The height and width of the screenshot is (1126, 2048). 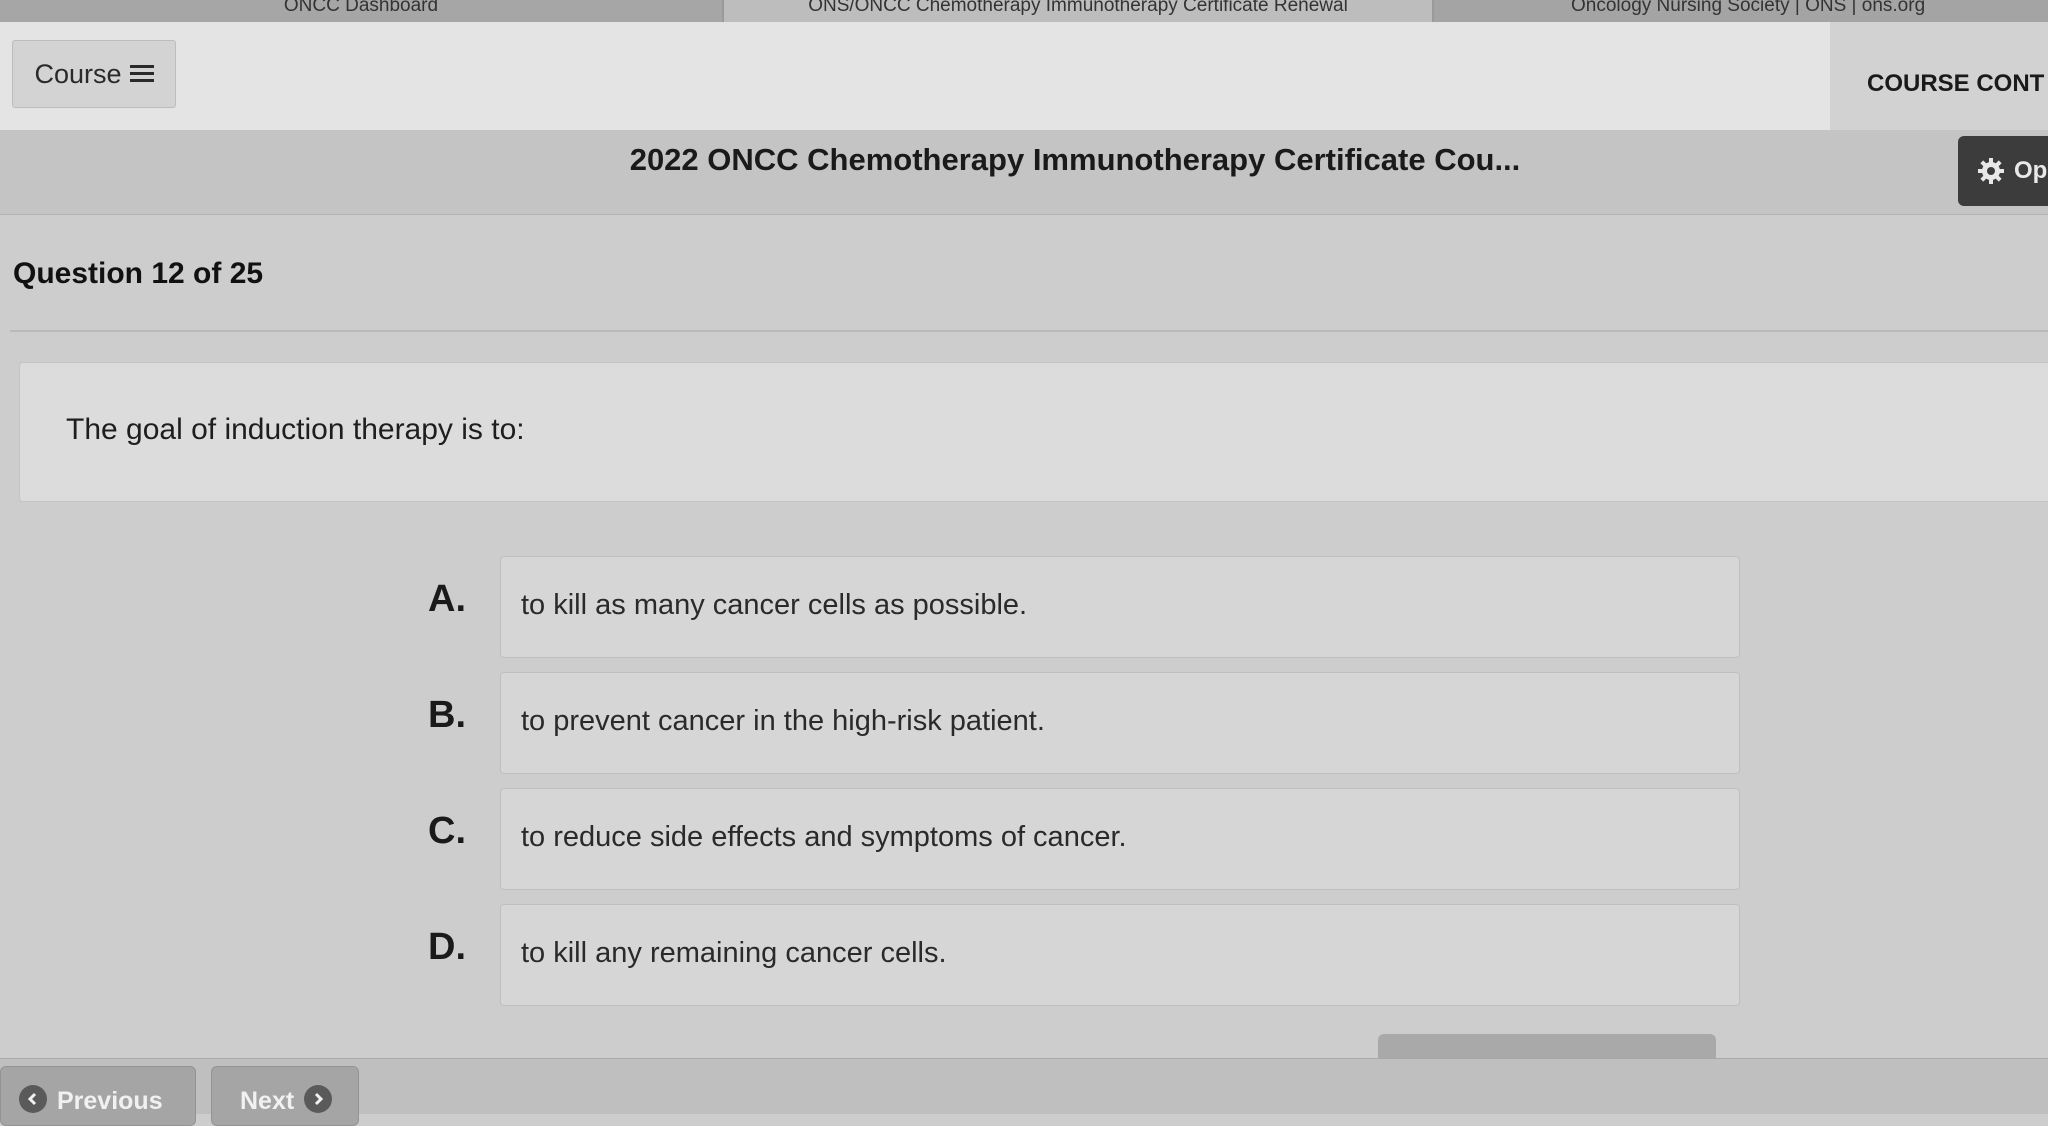 What do you see at coordinates (295, 429) in the screenshot?
I see `question-prompt: The goal of induction therapy is to:` at bounding box center [295, 429].